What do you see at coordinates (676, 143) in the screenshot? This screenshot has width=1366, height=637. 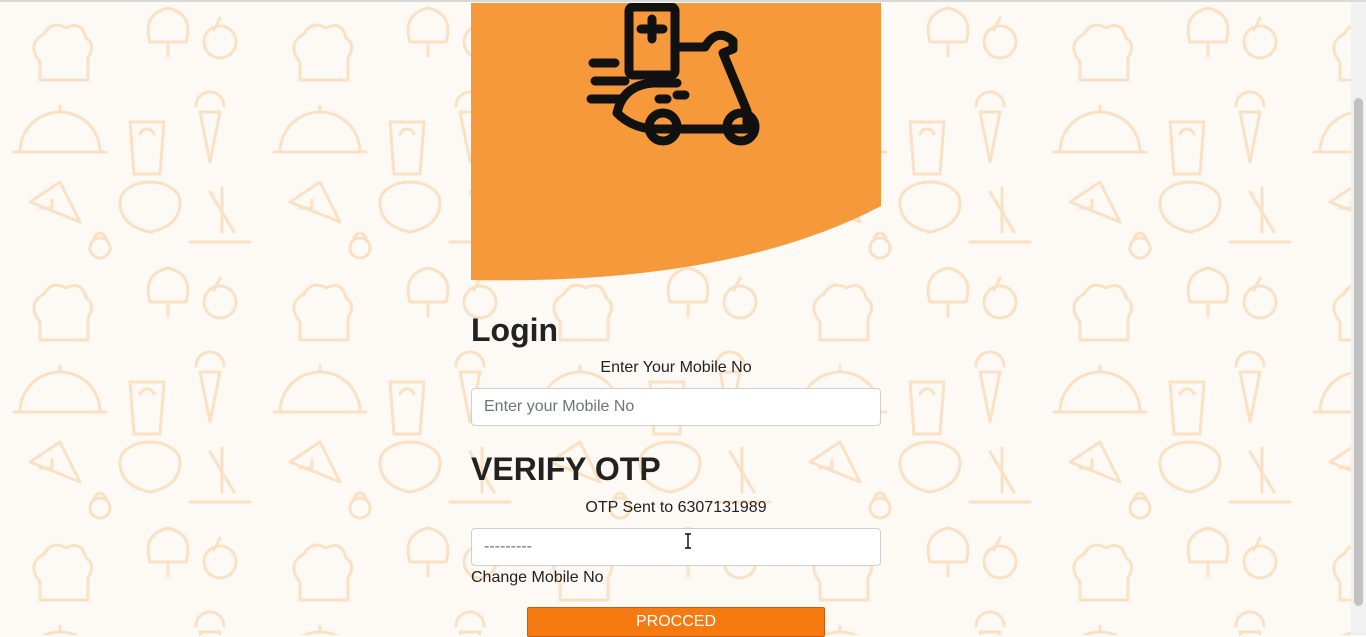 I see `hero-banner` at bounding box center [676, 143].